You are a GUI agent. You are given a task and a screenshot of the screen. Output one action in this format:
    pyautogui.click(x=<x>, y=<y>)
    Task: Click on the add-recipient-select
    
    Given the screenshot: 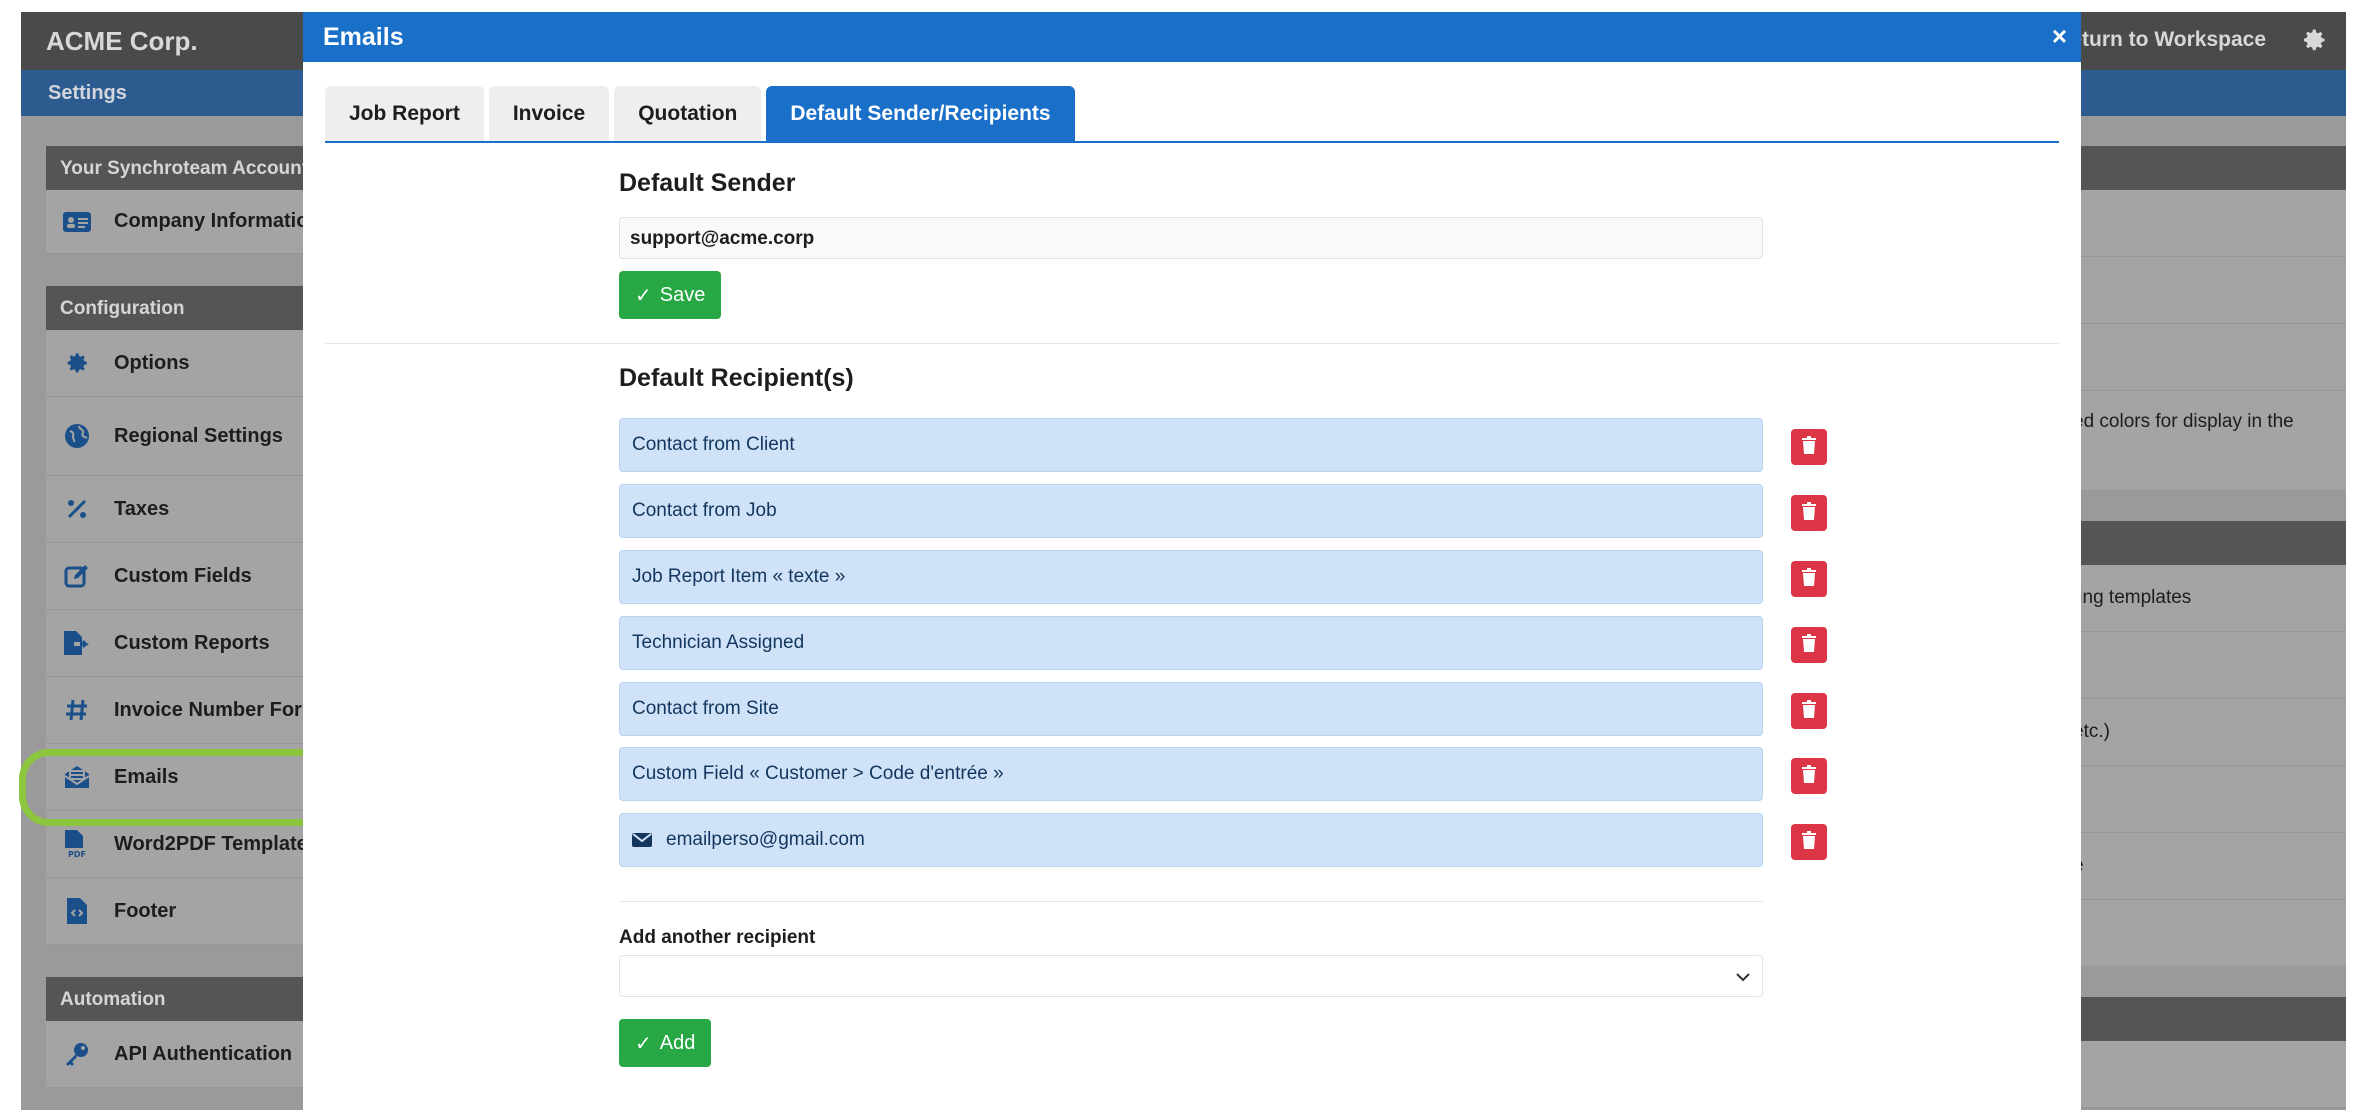 What is the action you would take?
    pyautogui.click(x=1191, y=976)
    